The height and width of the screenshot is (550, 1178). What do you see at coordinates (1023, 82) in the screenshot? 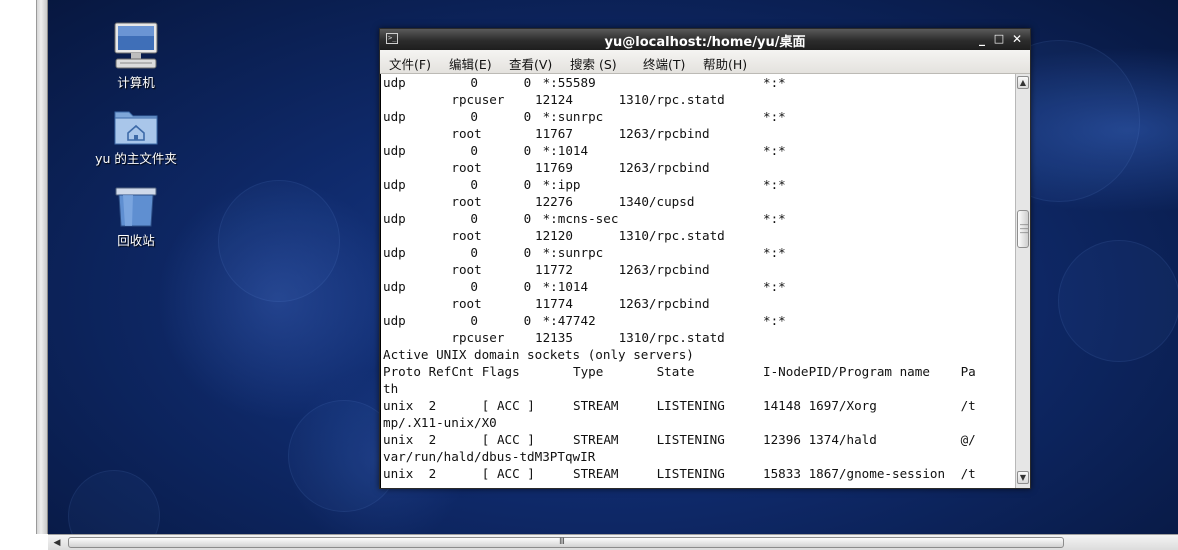
I see `scroll-up-arrow: ▲` at bounding box center [1023, 82].